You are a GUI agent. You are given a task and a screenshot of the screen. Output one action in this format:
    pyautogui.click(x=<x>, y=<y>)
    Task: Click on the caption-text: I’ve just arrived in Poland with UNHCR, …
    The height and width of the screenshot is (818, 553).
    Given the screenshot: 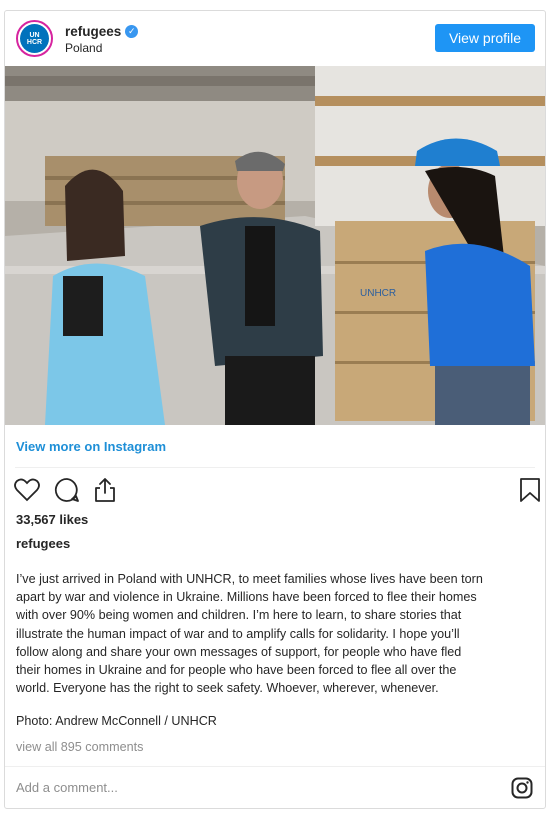 What is the action you would take?
    pyautogui.click(x=275, y=633)
    